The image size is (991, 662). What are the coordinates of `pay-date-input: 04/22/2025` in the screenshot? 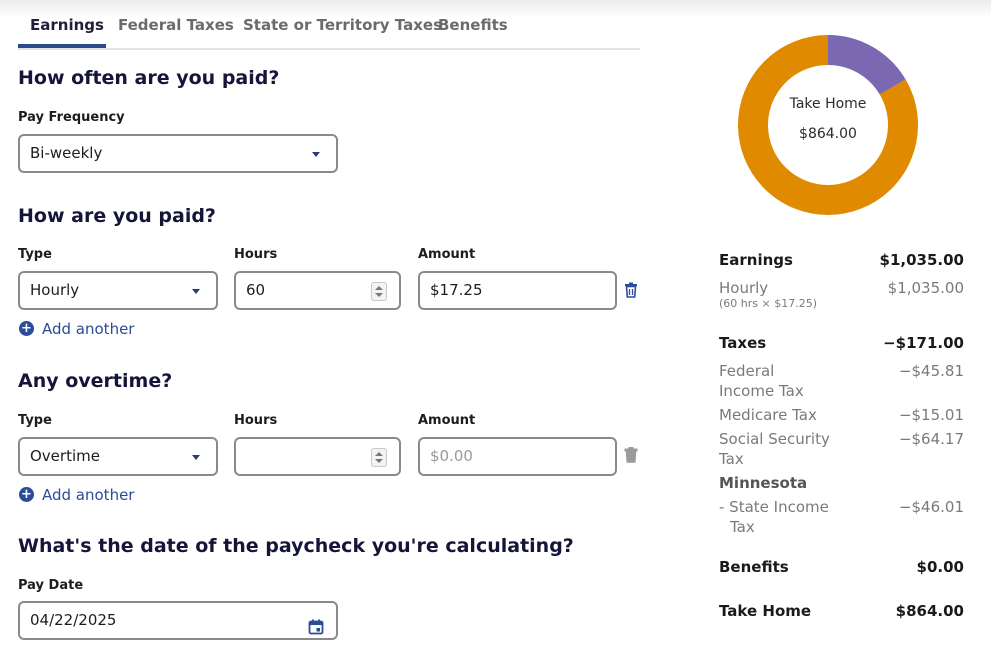 It's located at (178, 620).